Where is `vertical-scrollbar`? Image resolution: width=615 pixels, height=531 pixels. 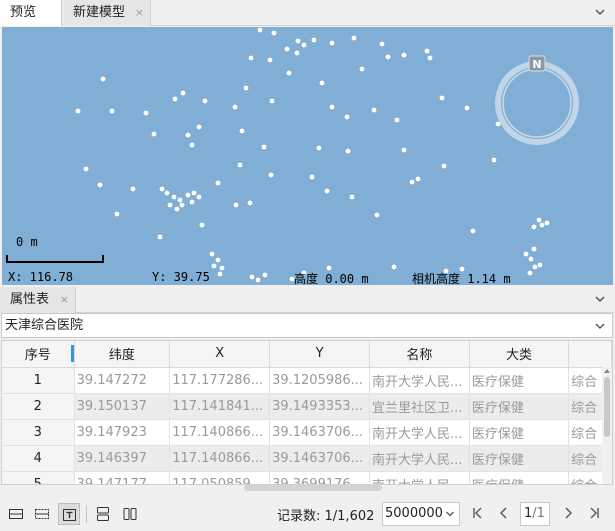 vertical-scrollbar is located at coordinates (607, 425).